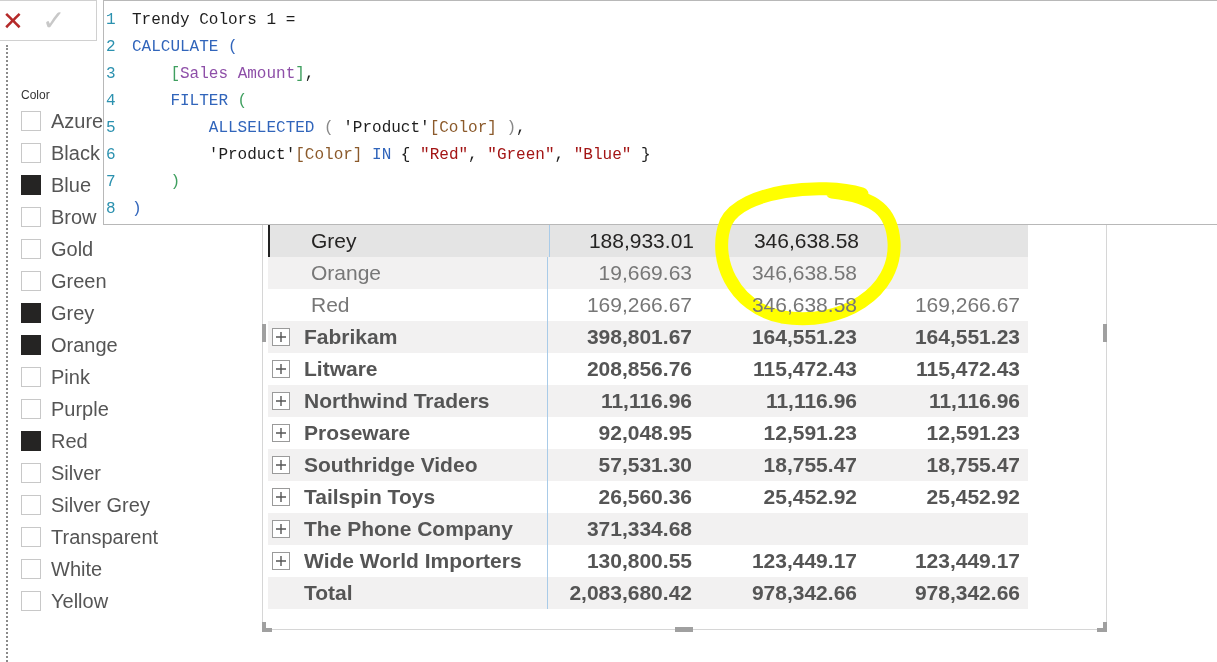 The image size is (1217, 662). Describe the element at coordinates (208, 100) in the screenshot. I see `code-line: FILTER (` at that location.